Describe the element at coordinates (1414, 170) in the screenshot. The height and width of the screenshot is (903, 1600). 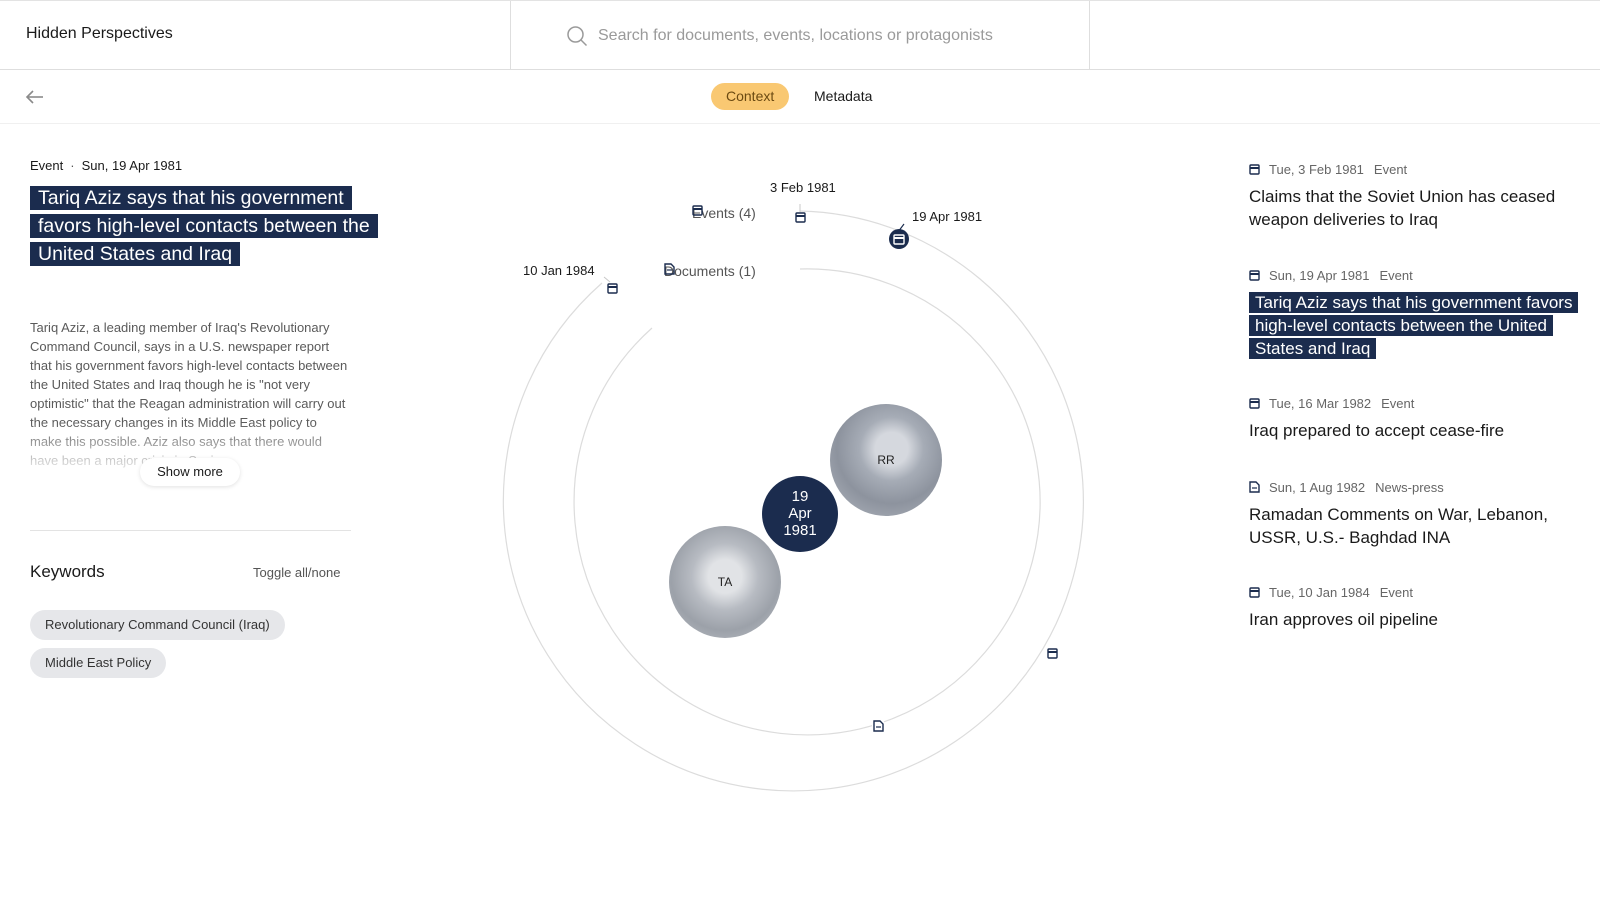
I see `list-item-meta: Tue, 3 Feb 1981 Event` at that location.